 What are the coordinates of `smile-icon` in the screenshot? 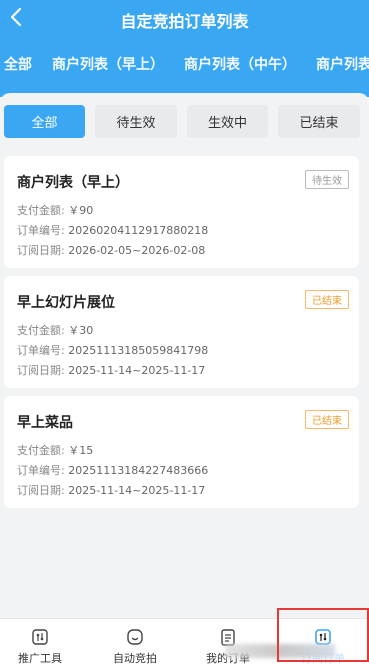 It's located at (135, 637).